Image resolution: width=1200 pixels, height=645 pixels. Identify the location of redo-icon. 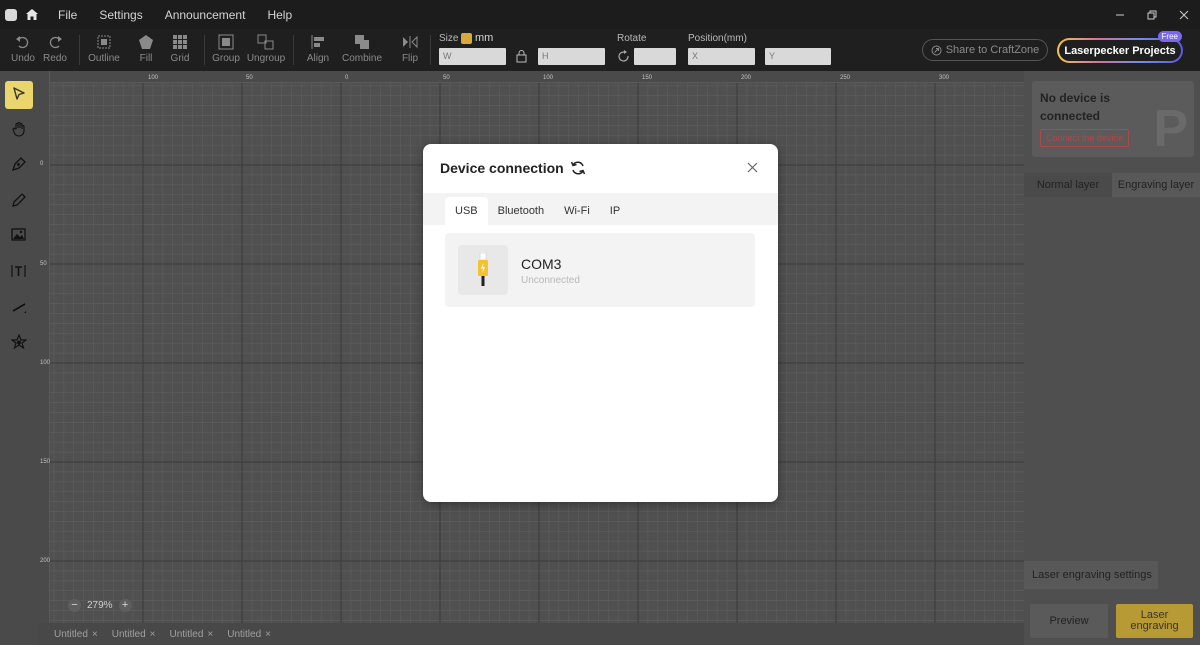
(55, 42).